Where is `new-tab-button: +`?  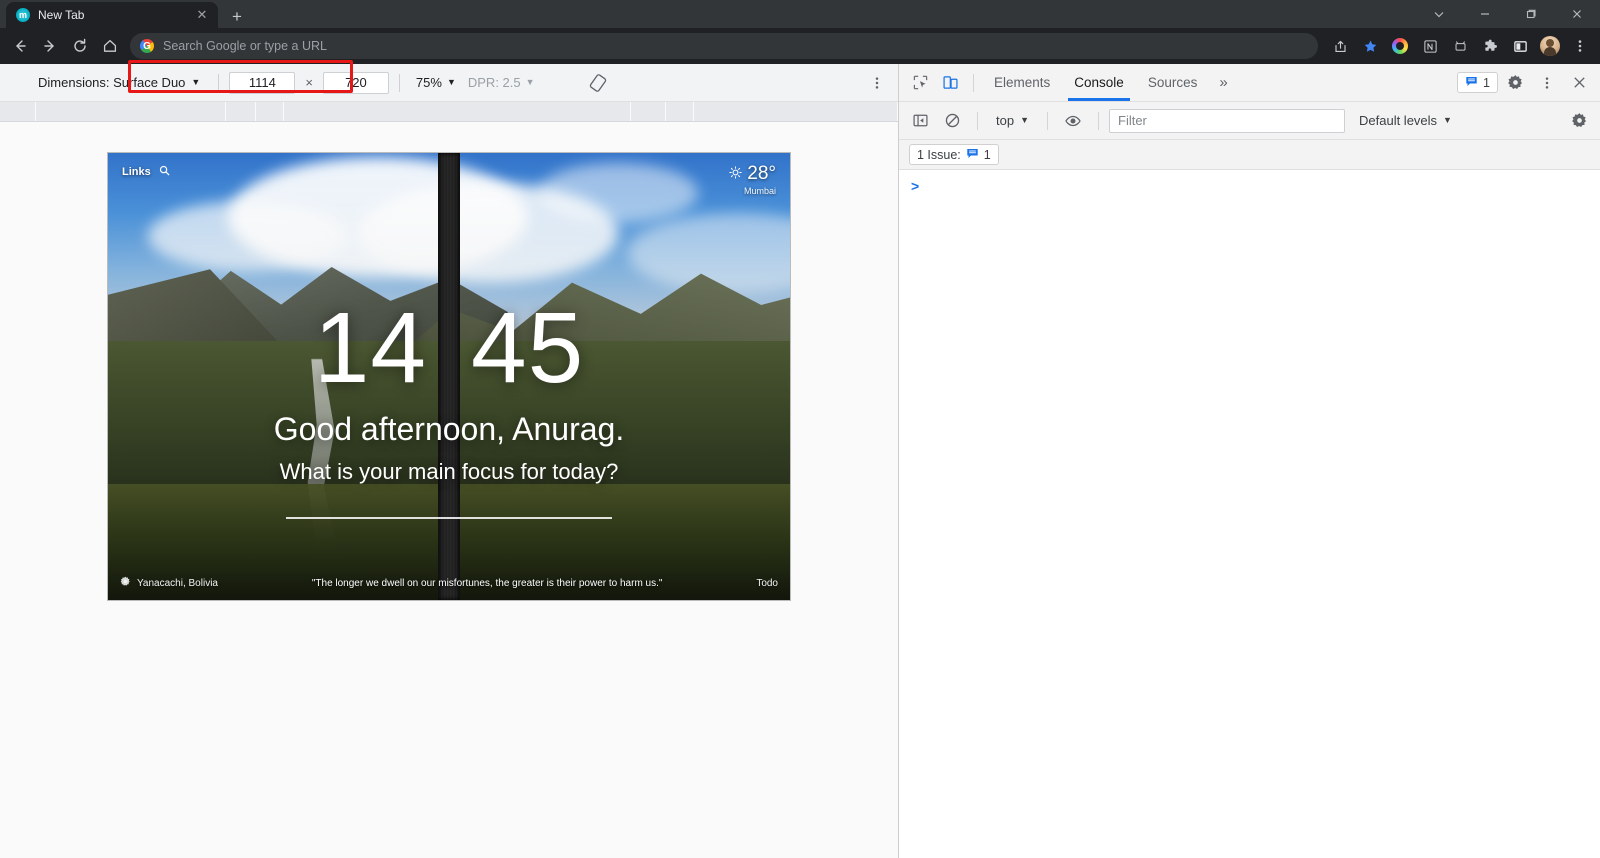 new-tab-button: + is located at coordinates (237, 16).